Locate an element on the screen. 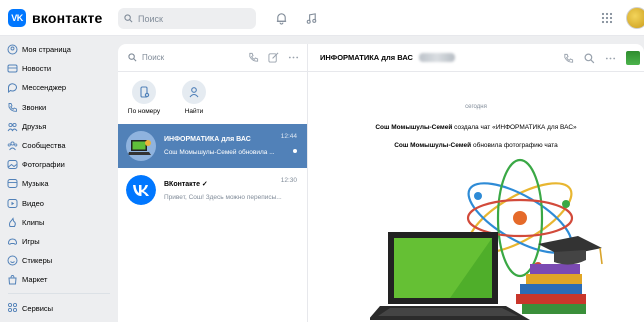 Image resolution: width=644 pixels, height=322 pixels. sidebar-item-label: Моя страница is located at coordinates (46, 50).